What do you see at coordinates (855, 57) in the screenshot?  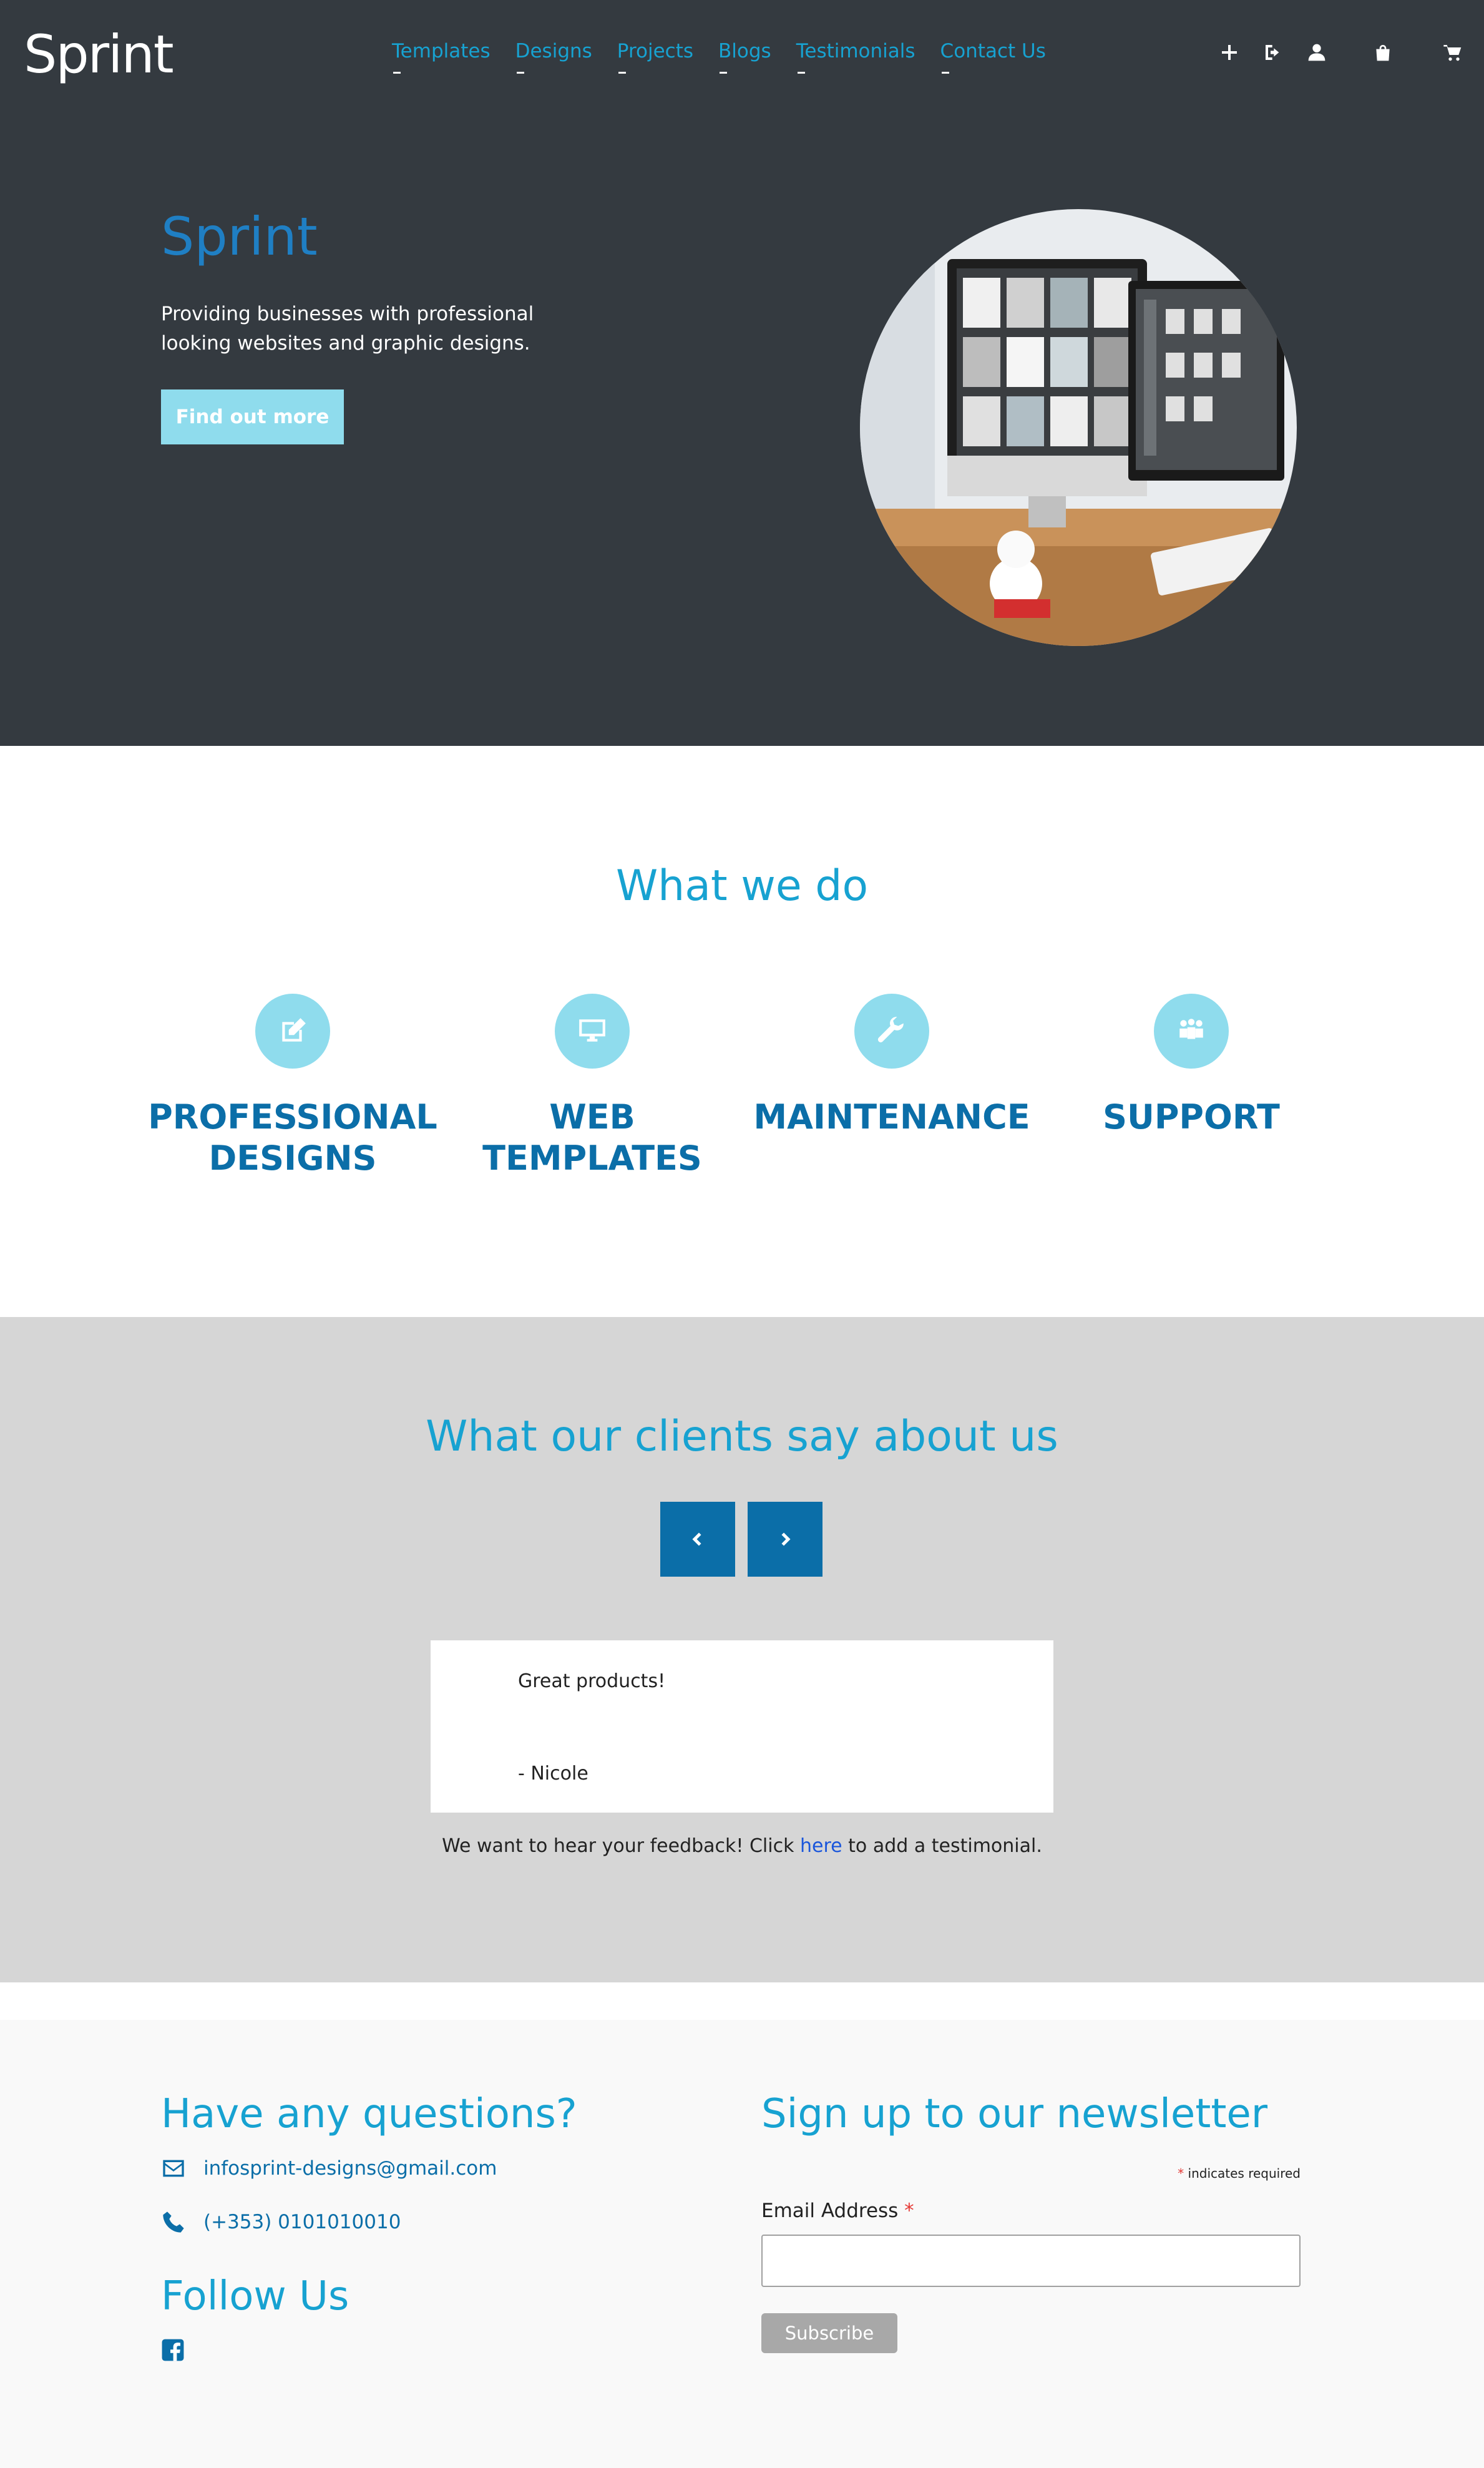 I see `nav-testimonials: Testimonials` at bounding box center [855, 57].